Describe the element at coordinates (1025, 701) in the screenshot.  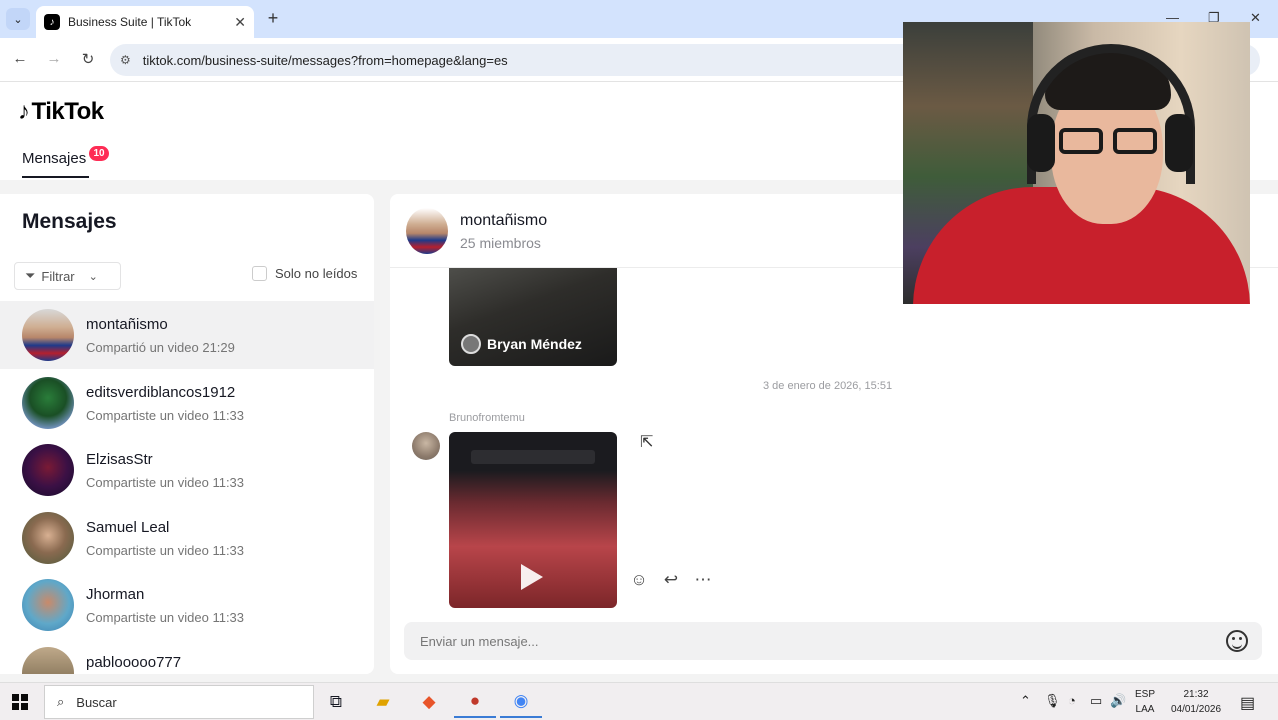
I see `chevron-up-icon: ⌃` at that location.